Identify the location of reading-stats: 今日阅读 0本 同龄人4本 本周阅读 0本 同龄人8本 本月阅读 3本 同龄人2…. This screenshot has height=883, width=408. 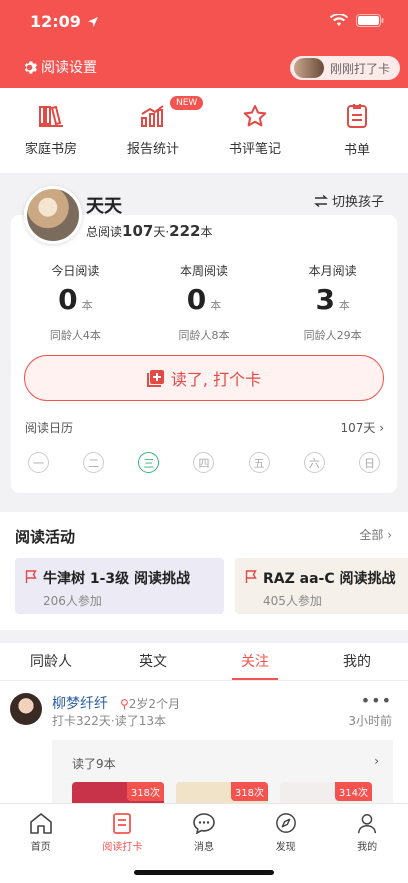
(204, 302).